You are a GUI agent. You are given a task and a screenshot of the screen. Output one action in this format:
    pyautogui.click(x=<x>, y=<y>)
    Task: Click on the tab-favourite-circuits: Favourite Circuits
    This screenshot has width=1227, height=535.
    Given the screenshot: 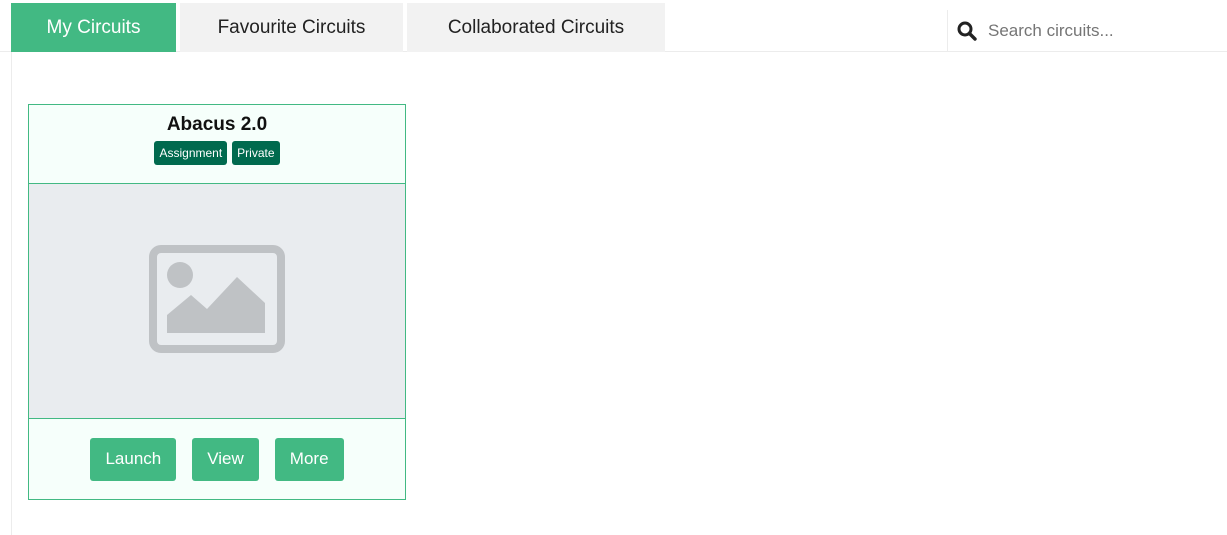 What is the action you would take?
    pyautogui.click(x=291, y=27)
    